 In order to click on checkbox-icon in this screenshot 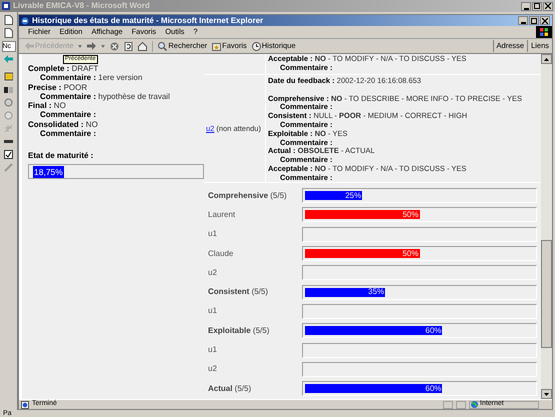, I will do `click(8, 154)`.